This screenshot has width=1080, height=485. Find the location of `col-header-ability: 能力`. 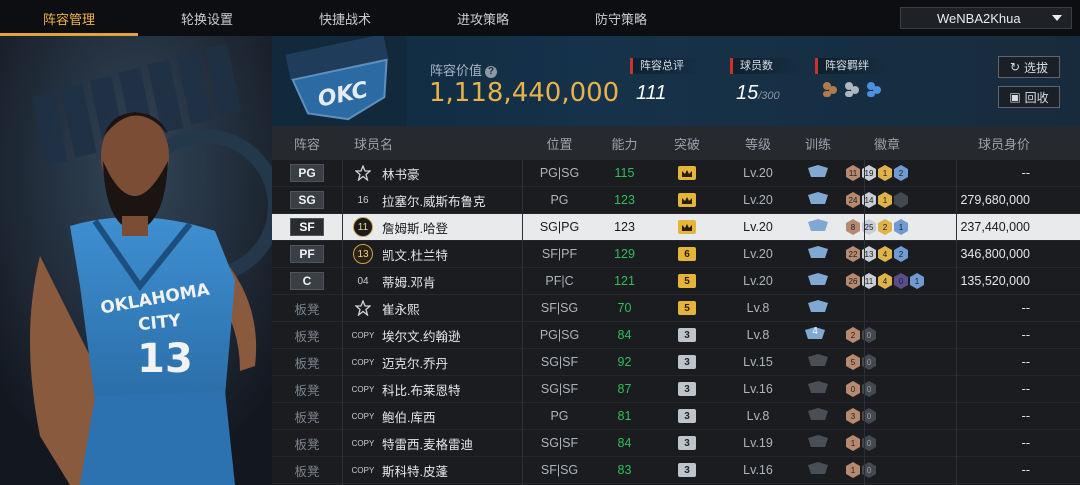

col-header-ability: 能力 is located at coordinates (624, 143).